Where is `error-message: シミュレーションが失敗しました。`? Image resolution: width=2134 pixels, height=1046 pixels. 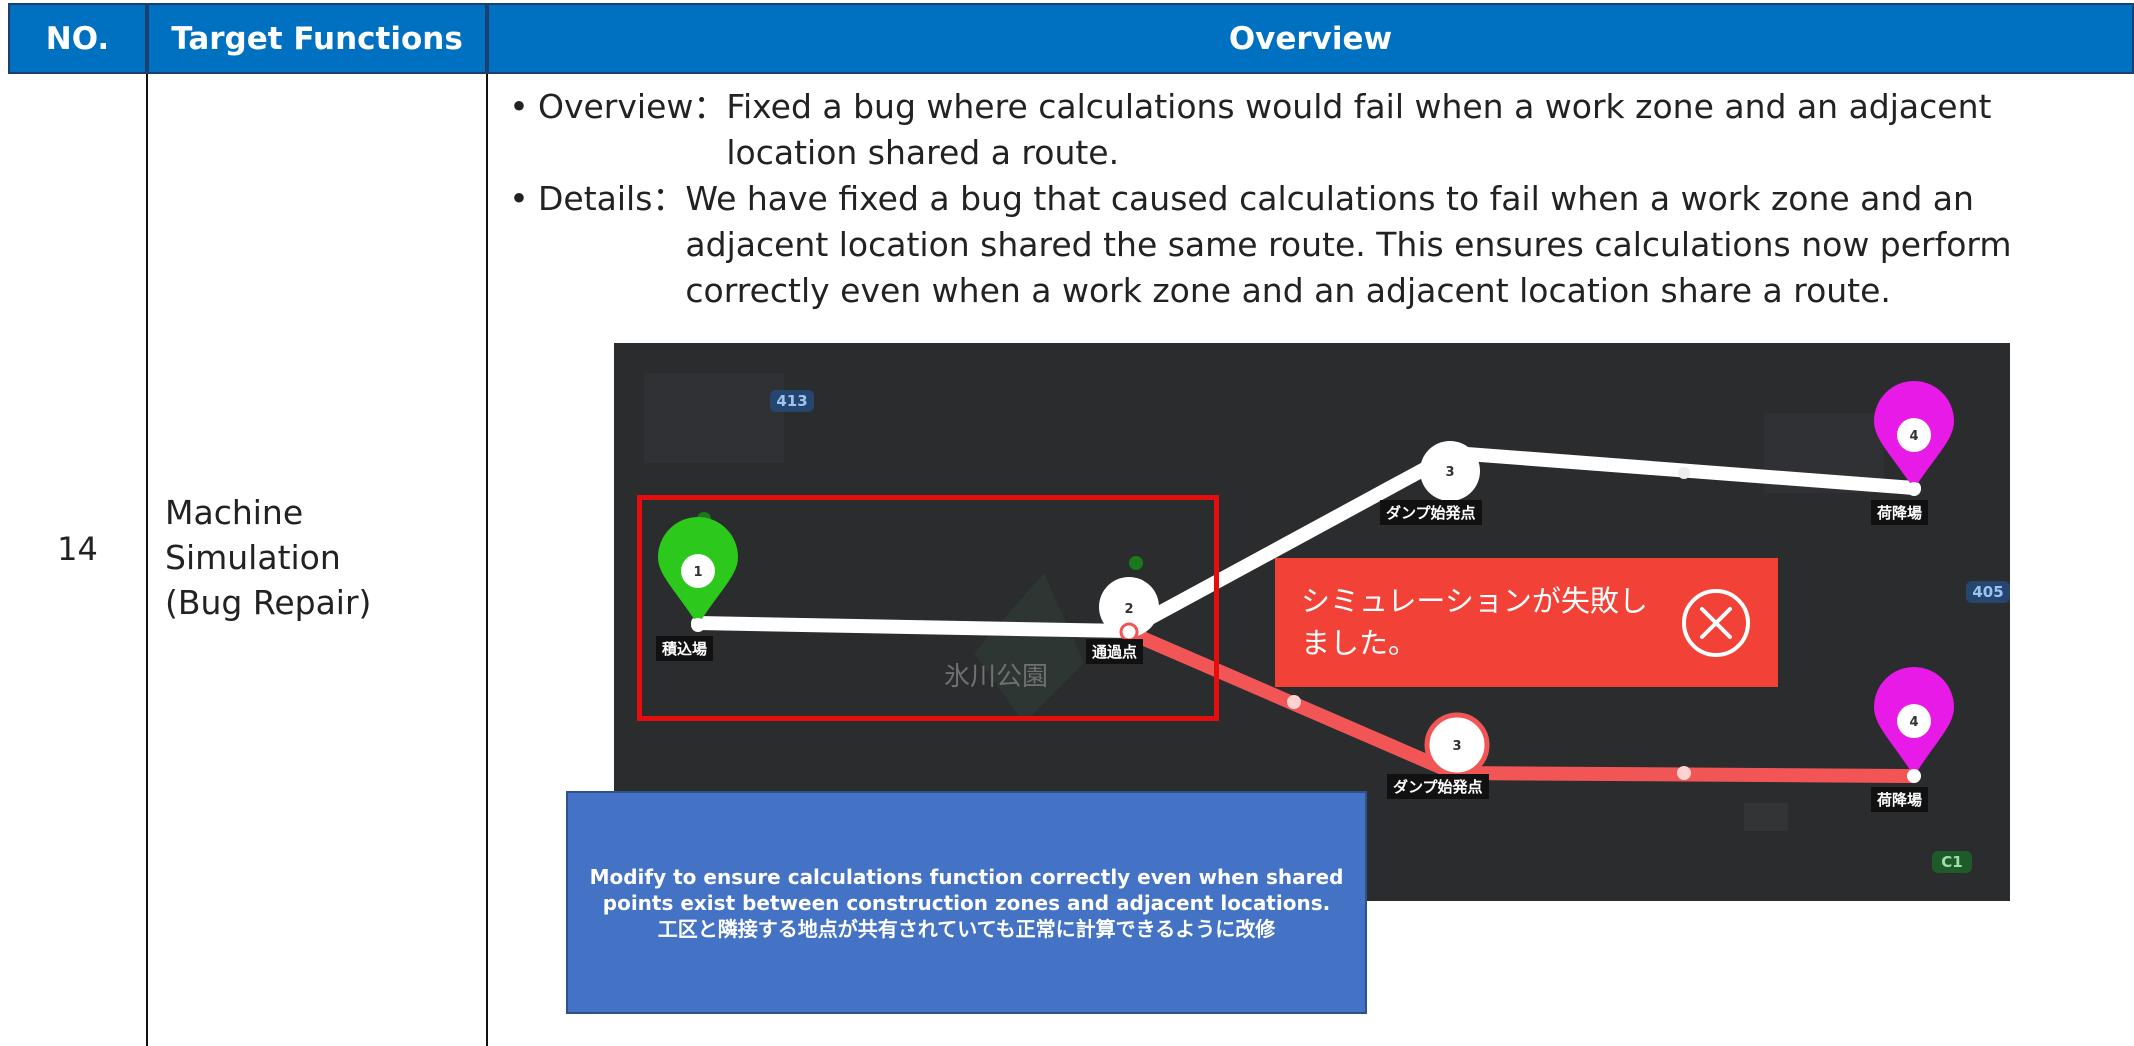
error-message: シミュレーションが失敗しました。 is located at coordinates (1474, 622).